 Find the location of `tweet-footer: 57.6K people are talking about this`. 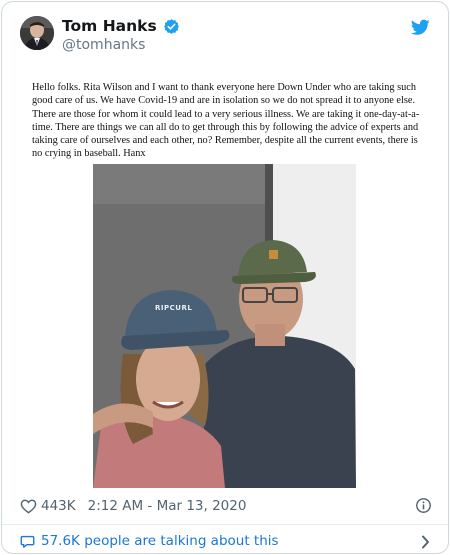

tweet-footer: 57.6K people are talking about this is located at coordinates (226, 541).